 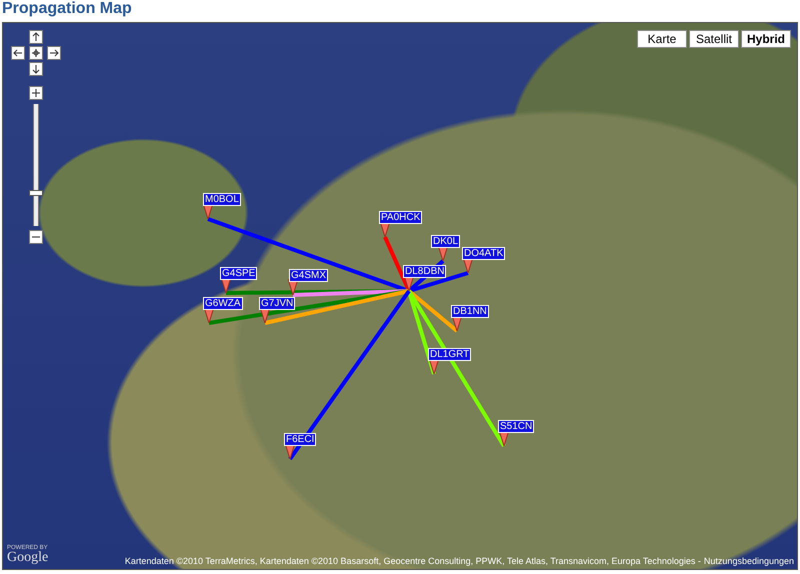 What do you see at coordinates (36, 69) in the screenshot?
I see `pan-down-icon` at bounding box center [36, 69].